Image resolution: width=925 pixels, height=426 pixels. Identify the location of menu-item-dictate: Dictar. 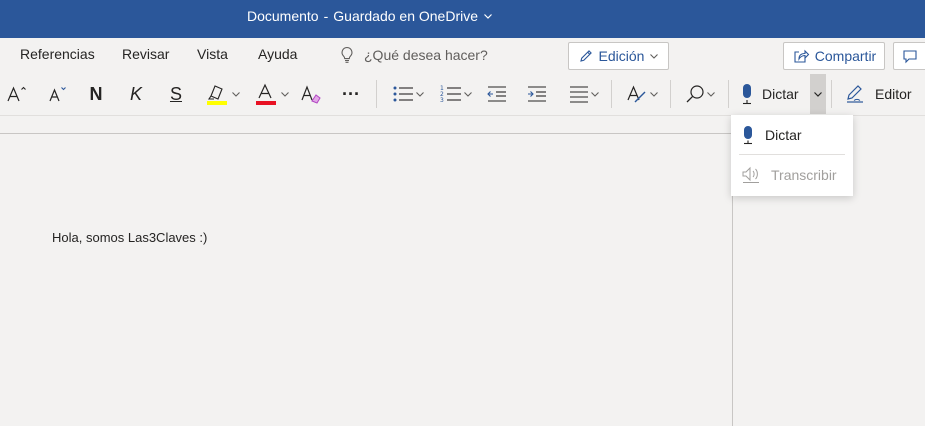
(792, 135).